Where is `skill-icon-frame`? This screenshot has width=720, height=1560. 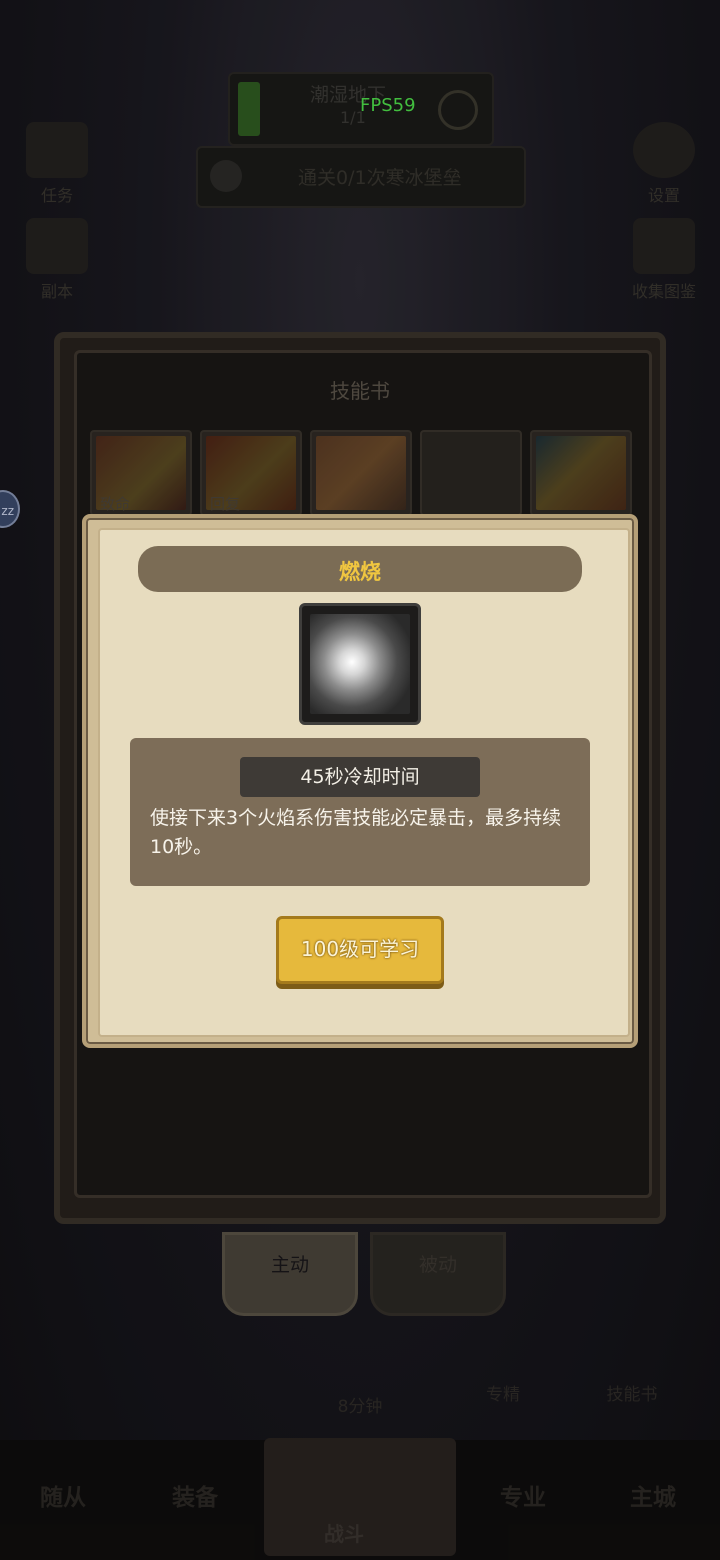 skill-icon-frame is located at coordinates (360, 664).